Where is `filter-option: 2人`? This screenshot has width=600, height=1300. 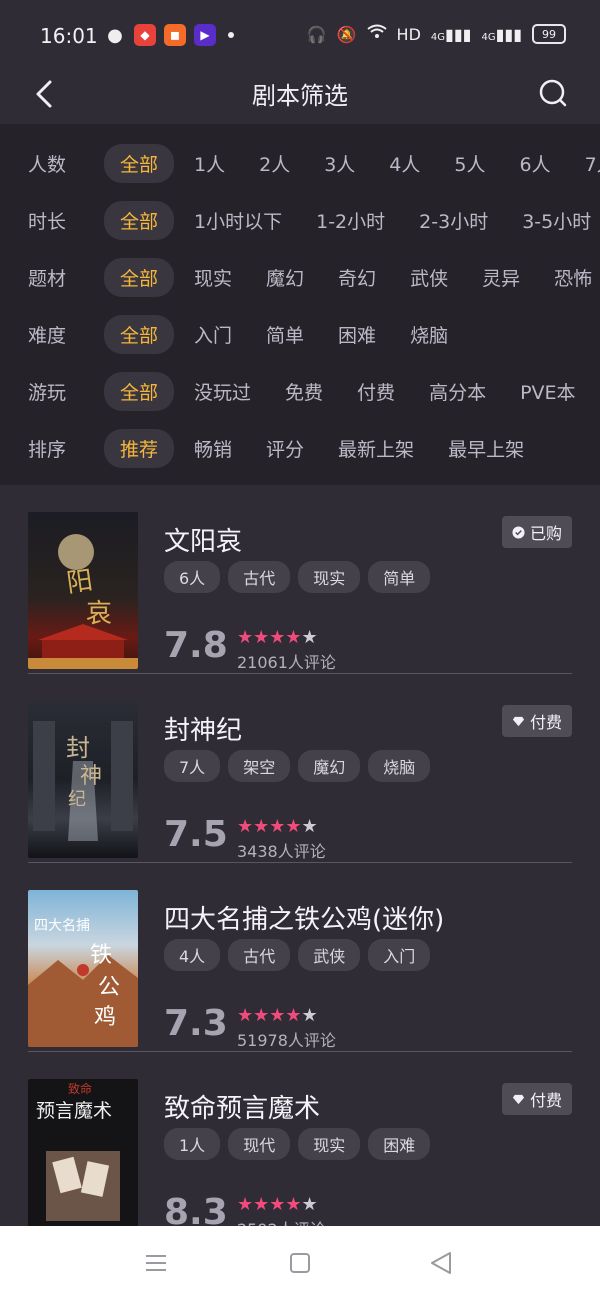 filter-option: 2人 is located at coordinates (274, 163).